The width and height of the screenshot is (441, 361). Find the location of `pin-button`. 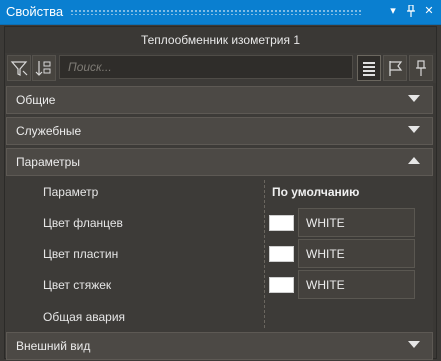

pin-button is located at coordinates (421, 68).